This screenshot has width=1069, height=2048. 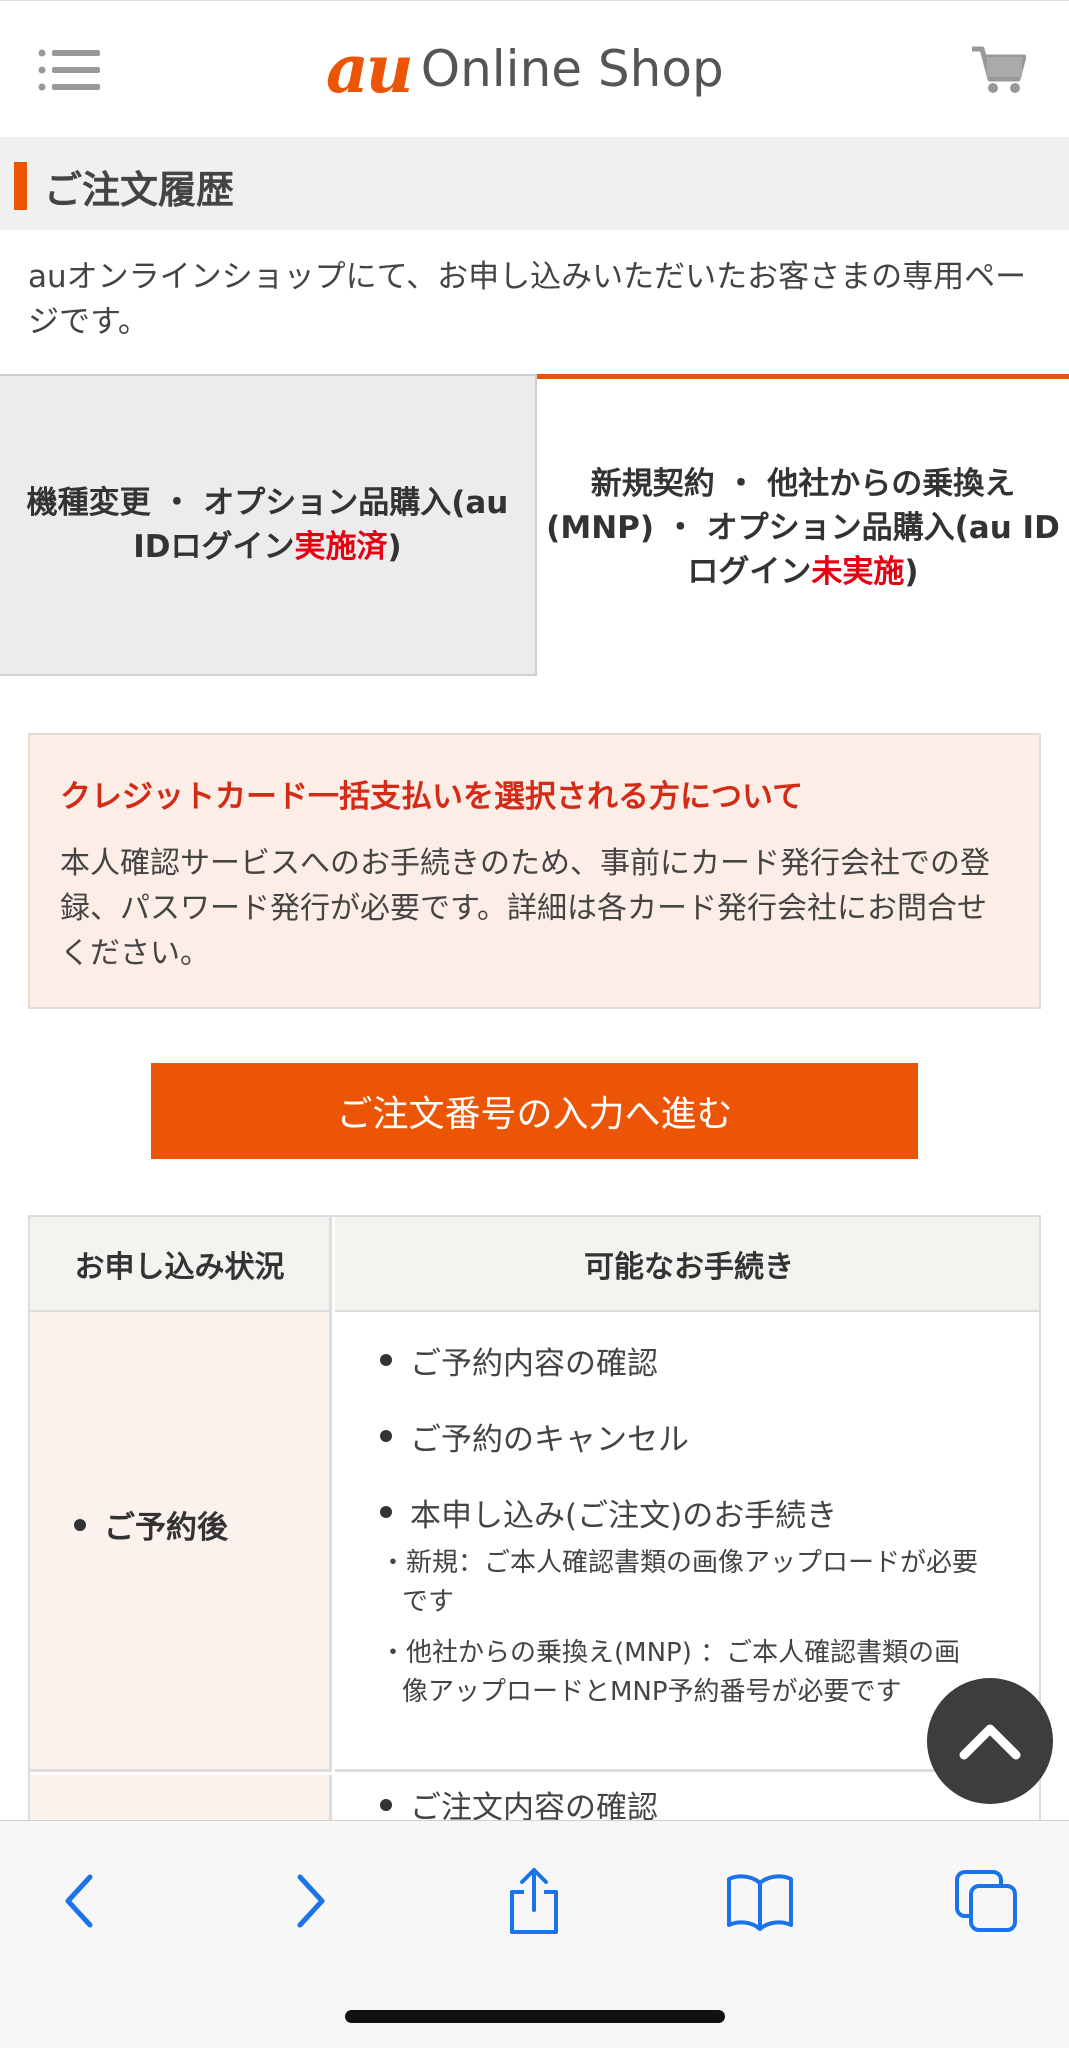 I want to click on forward-icon, so click(x=311, y=1901).